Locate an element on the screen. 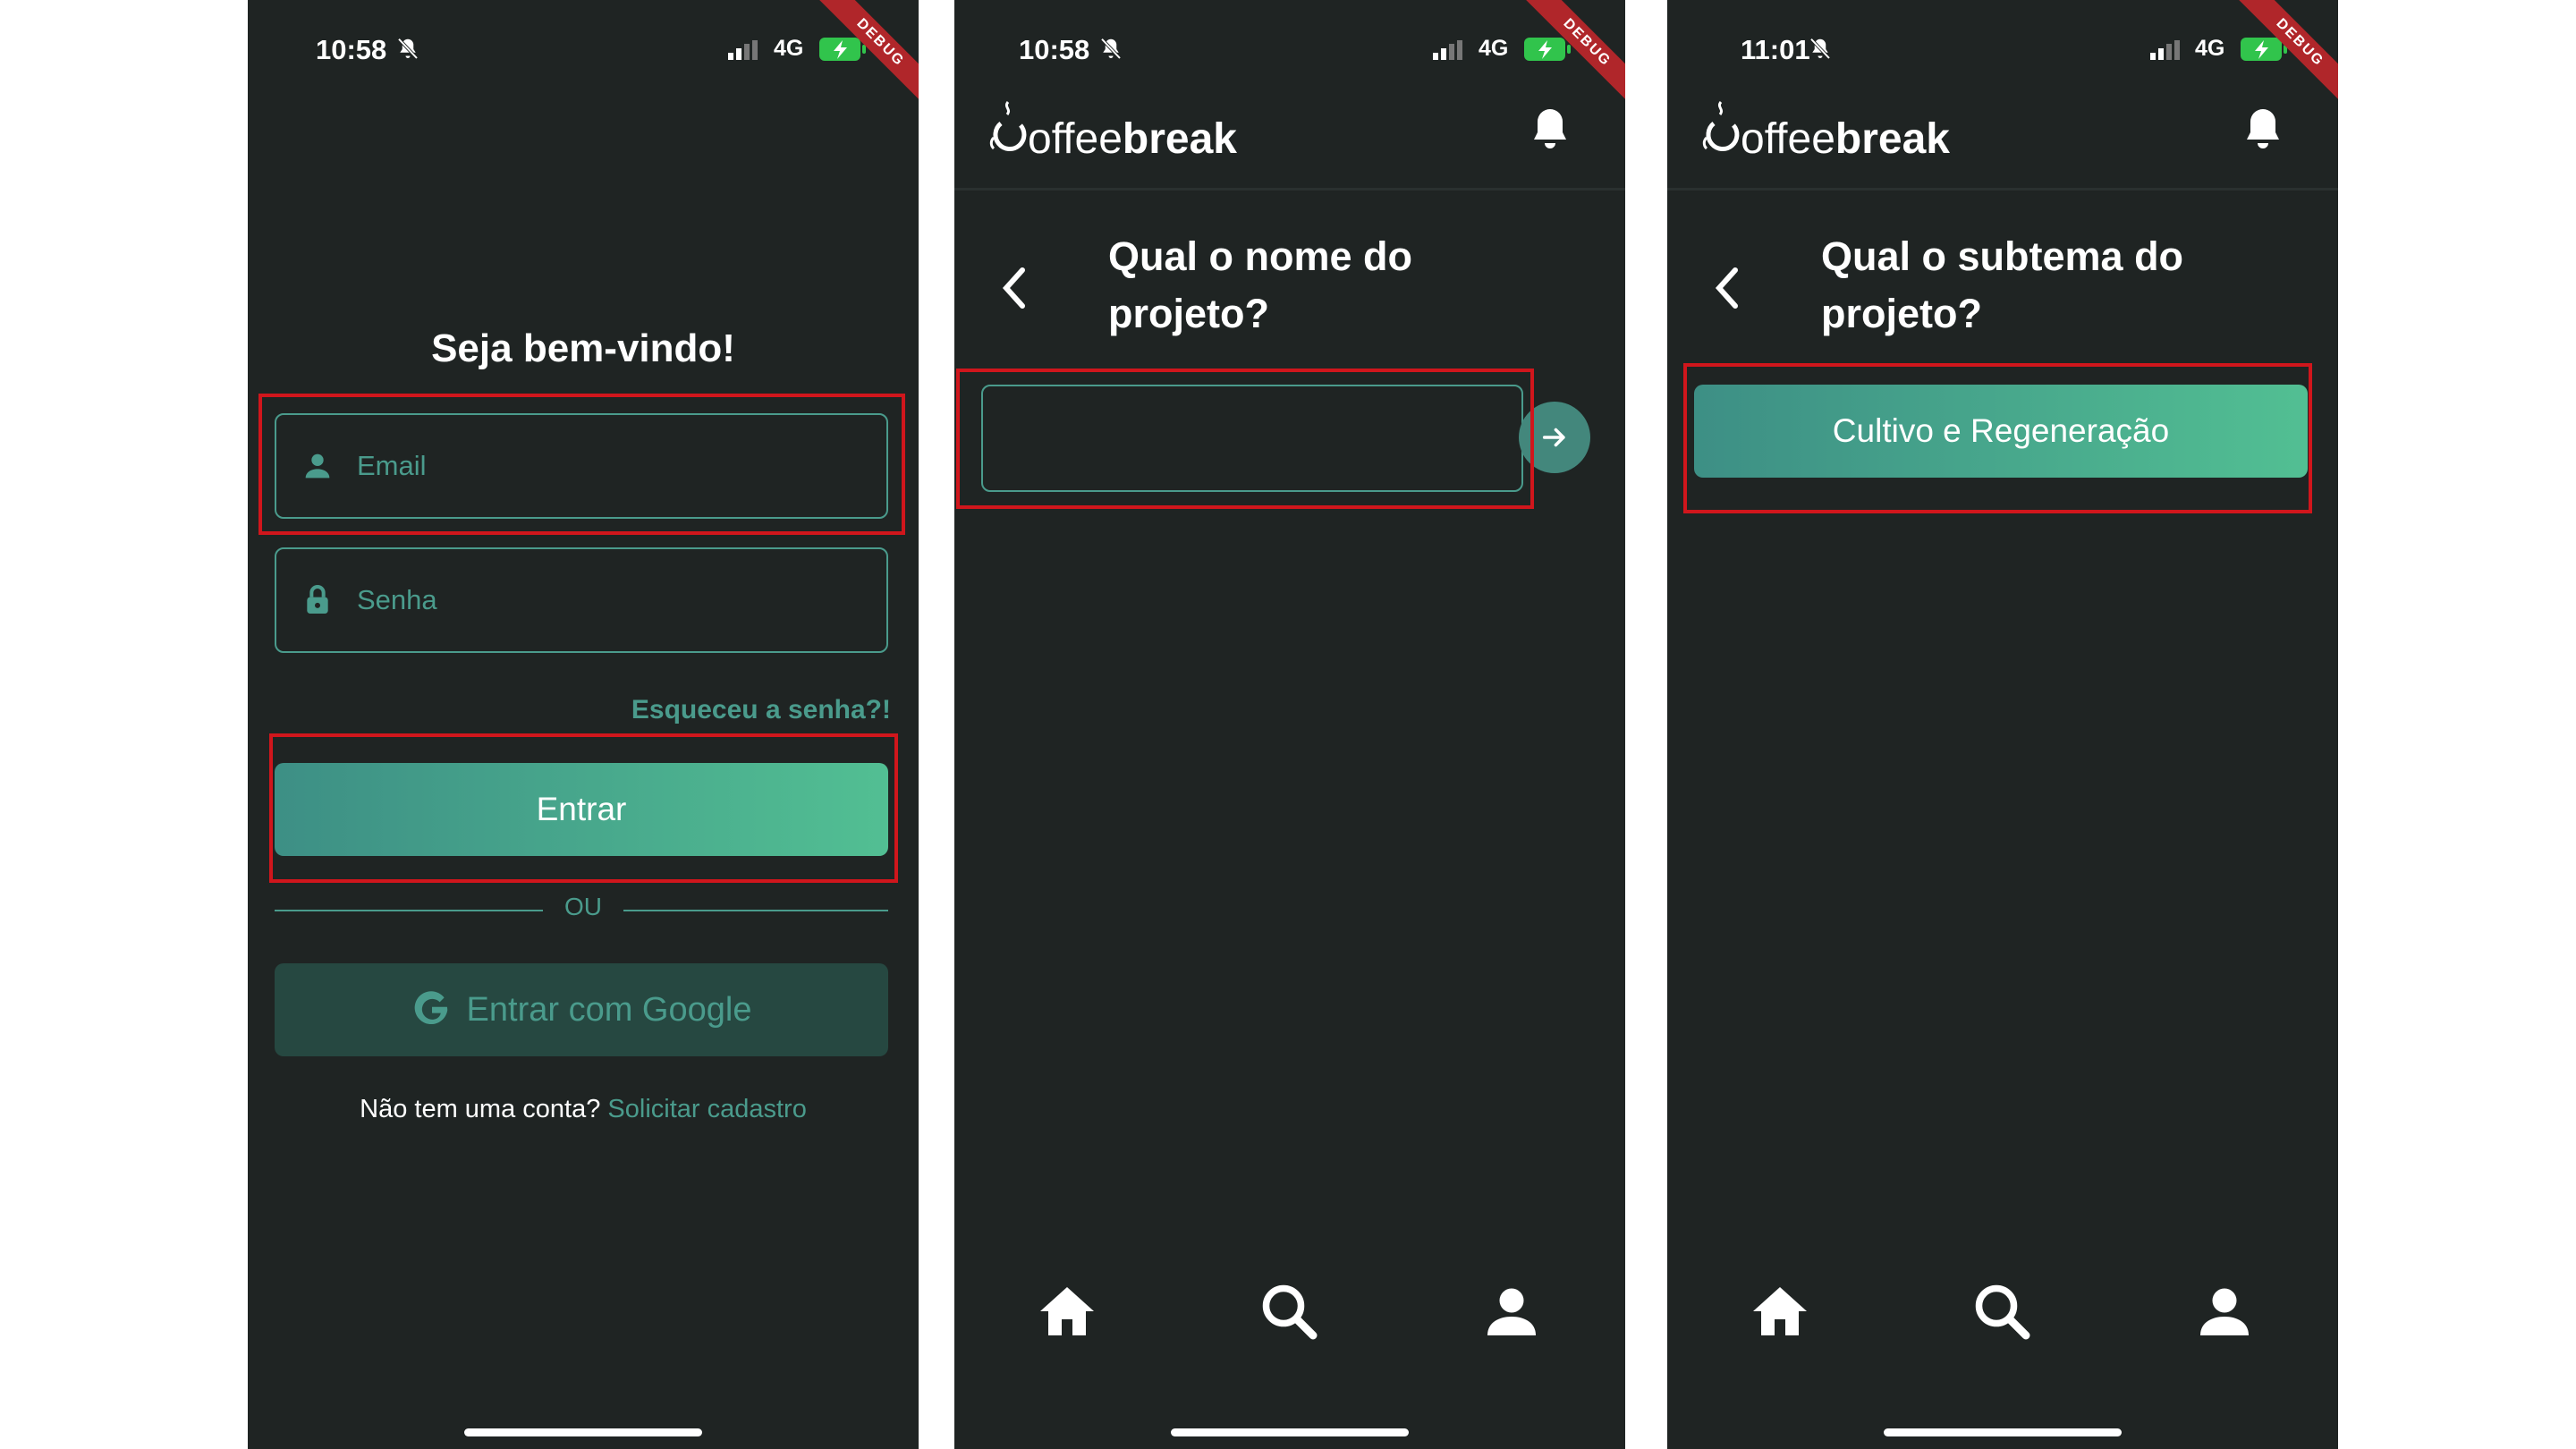  question-title: Qual o nome do projeto? is located at coordinates (1349, 285).